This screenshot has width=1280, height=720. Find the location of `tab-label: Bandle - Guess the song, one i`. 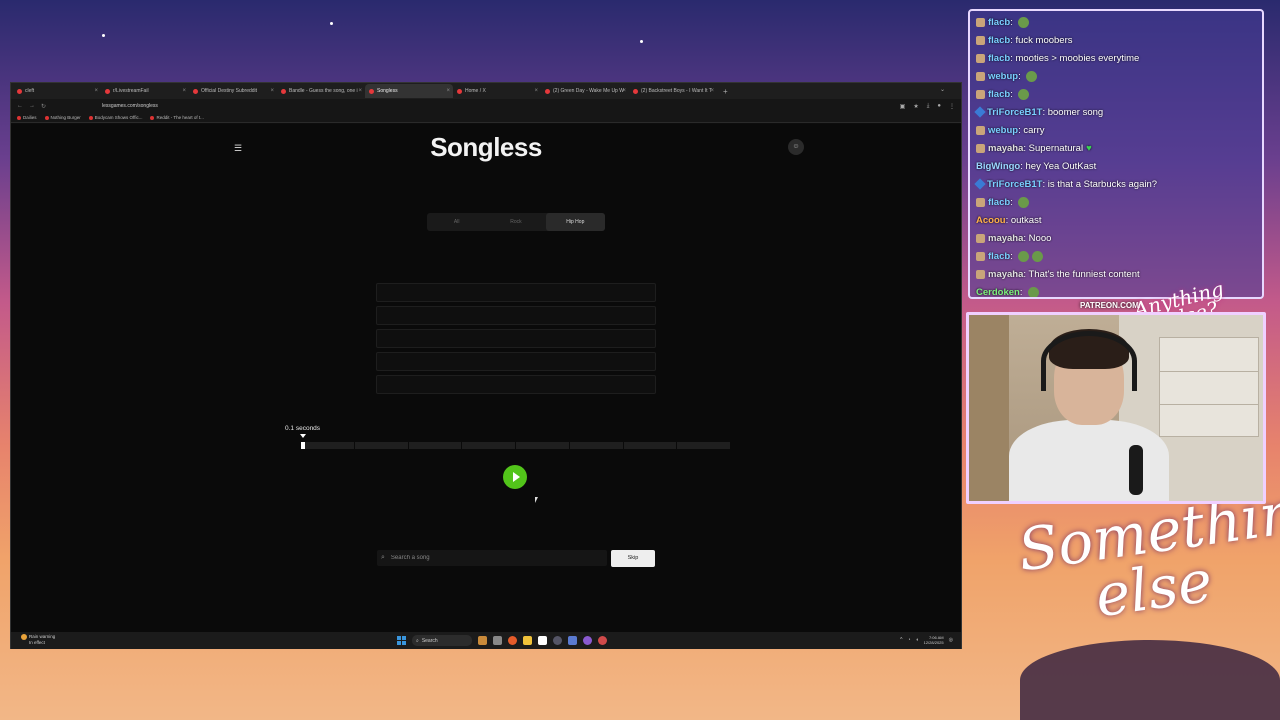

tab-label: Bandle - Guess the song, one i is located at coordinates (323, 91).